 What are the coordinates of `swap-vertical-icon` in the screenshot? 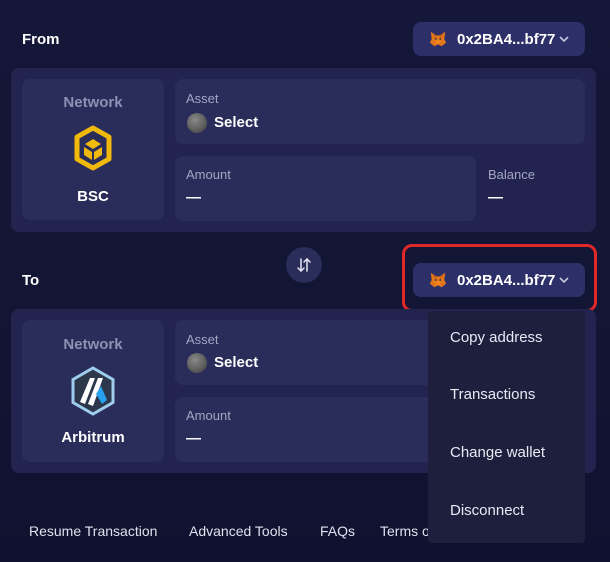 It's located at (304, 265).